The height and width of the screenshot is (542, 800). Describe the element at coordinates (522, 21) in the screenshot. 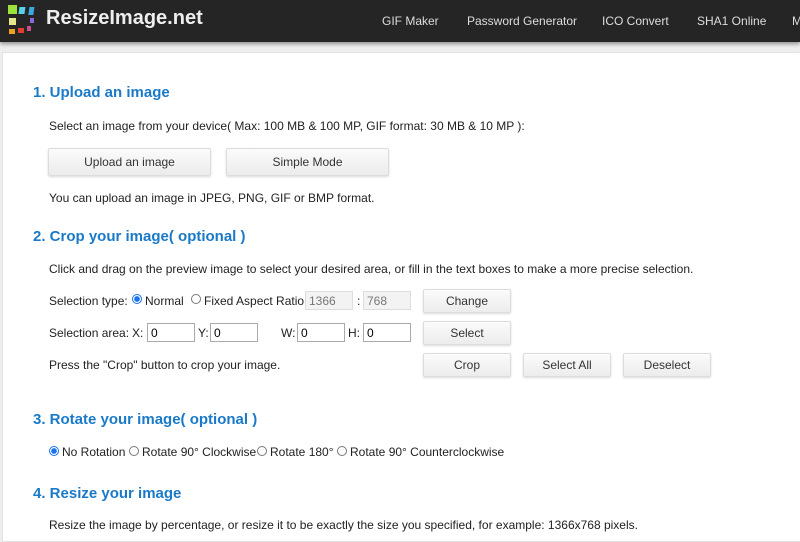

I see `nav-password-generator: Password Generator` at that location.